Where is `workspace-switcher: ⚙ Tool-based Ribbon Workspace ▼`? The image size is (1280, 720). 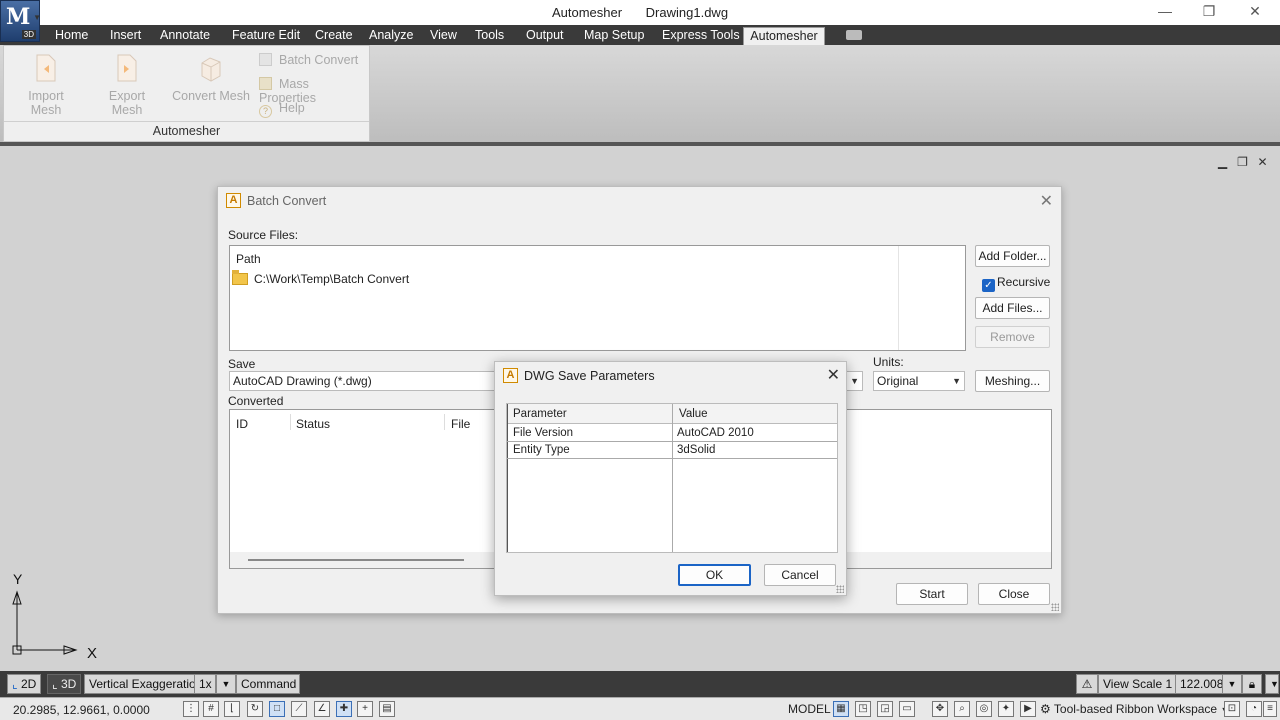 workspace-switcher: ⚙ Tool-based Ribbon Workspace ▼ is located at coordinates (1134, 709).